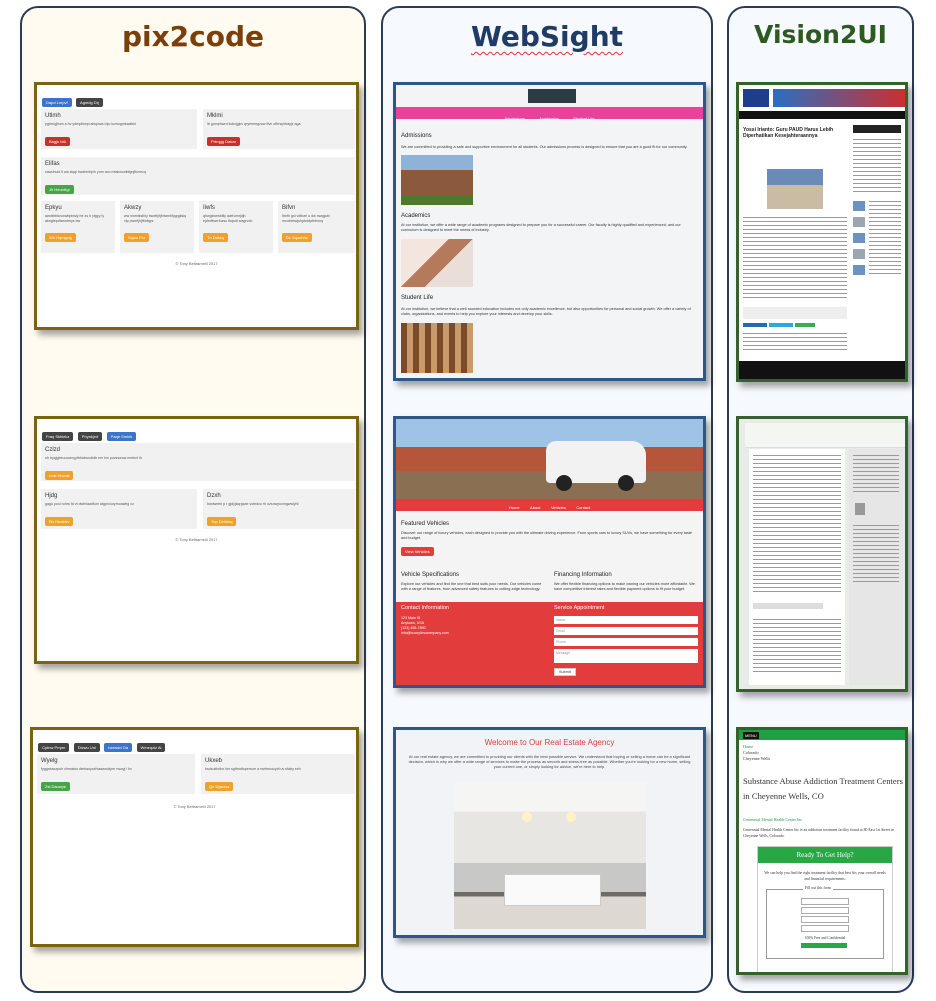  I want to click on section-heading: Admissions, so click(416, 136).